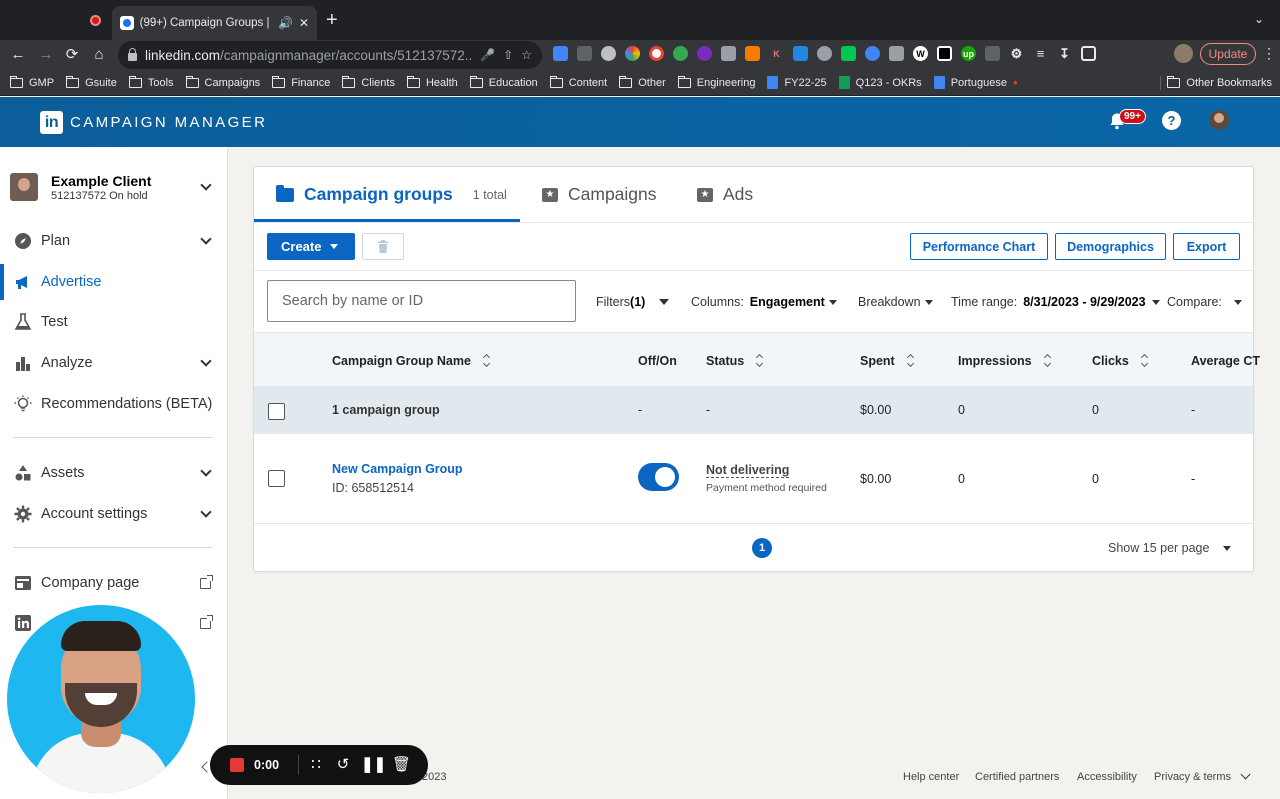 The height and width of the screenshot is (799, 1280). What do you see at coordinates (920, 53) in the screenshot?
I see `extension-icon: W` at bounding box center [920, 53].